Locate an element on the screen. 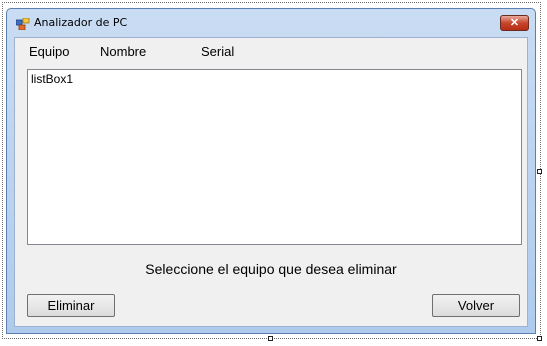 This screenshot has width=547, height=346. header-serial: Serial is located at coordinates (218, 51).